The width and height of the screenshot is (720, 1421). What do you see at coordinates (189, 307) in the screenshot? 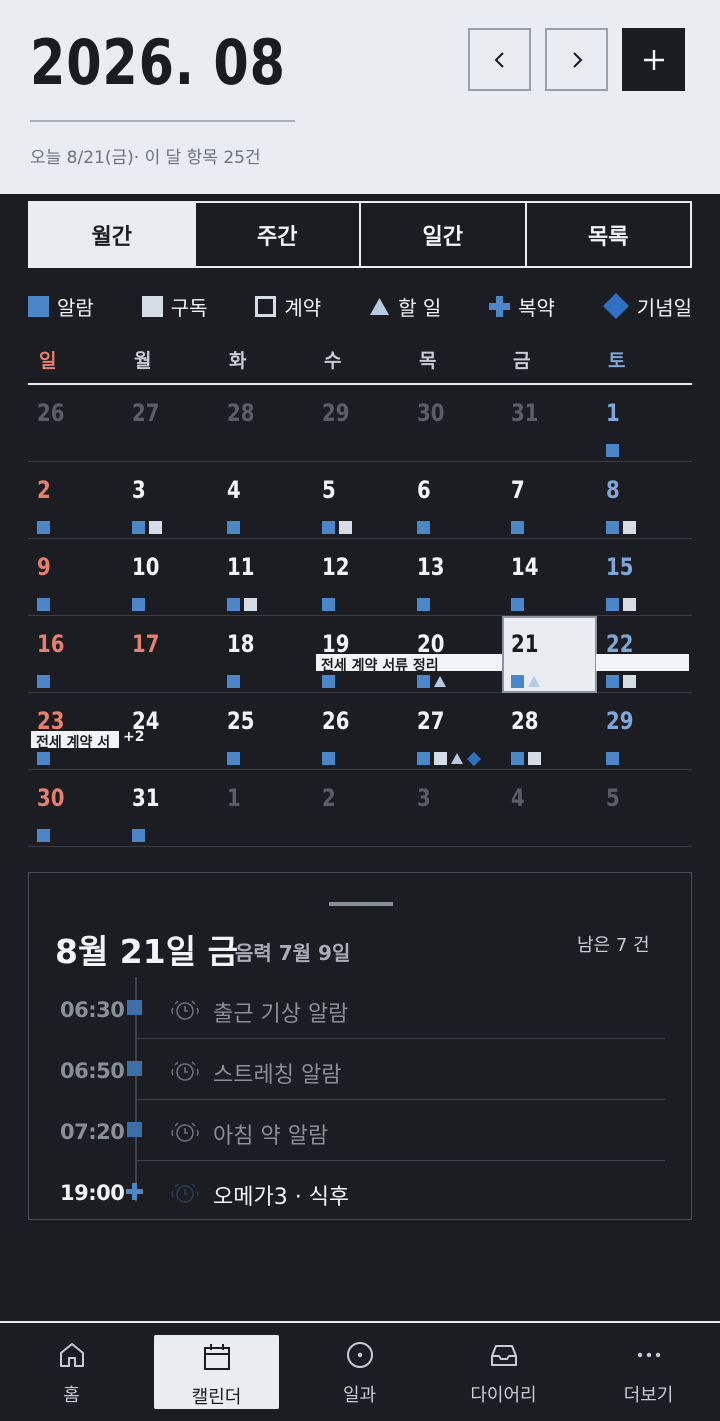
I see `legend-label: 구독` at bounding box center [189, 307].